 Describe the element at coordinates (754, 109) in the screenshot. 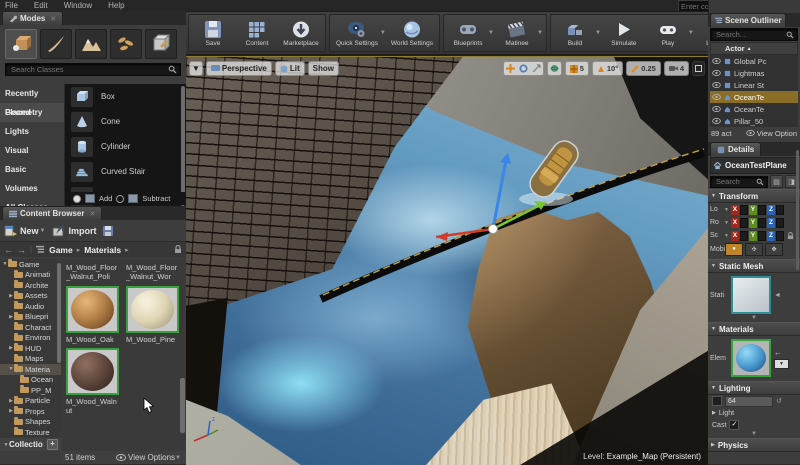

I see `outliner-row: OceanTe` at that location.